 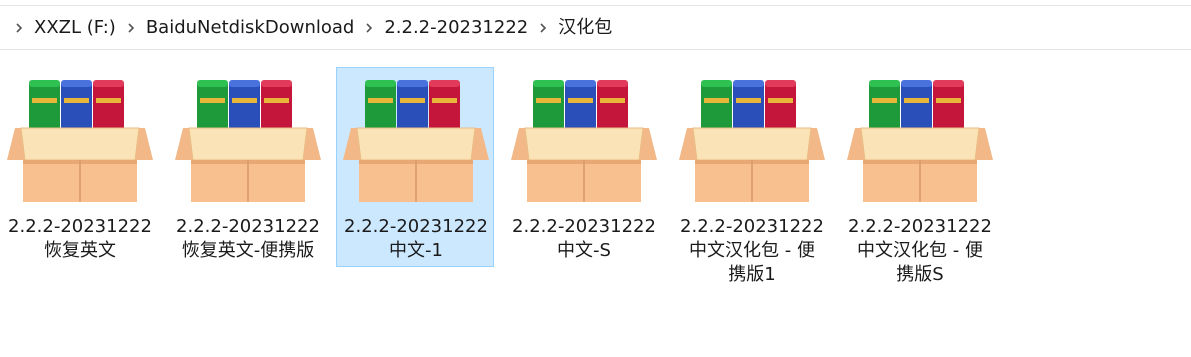 I want to click on file-item: 2.2.2-20231222 中文汉化包 - 便携版1, so click(x=751, y=176).